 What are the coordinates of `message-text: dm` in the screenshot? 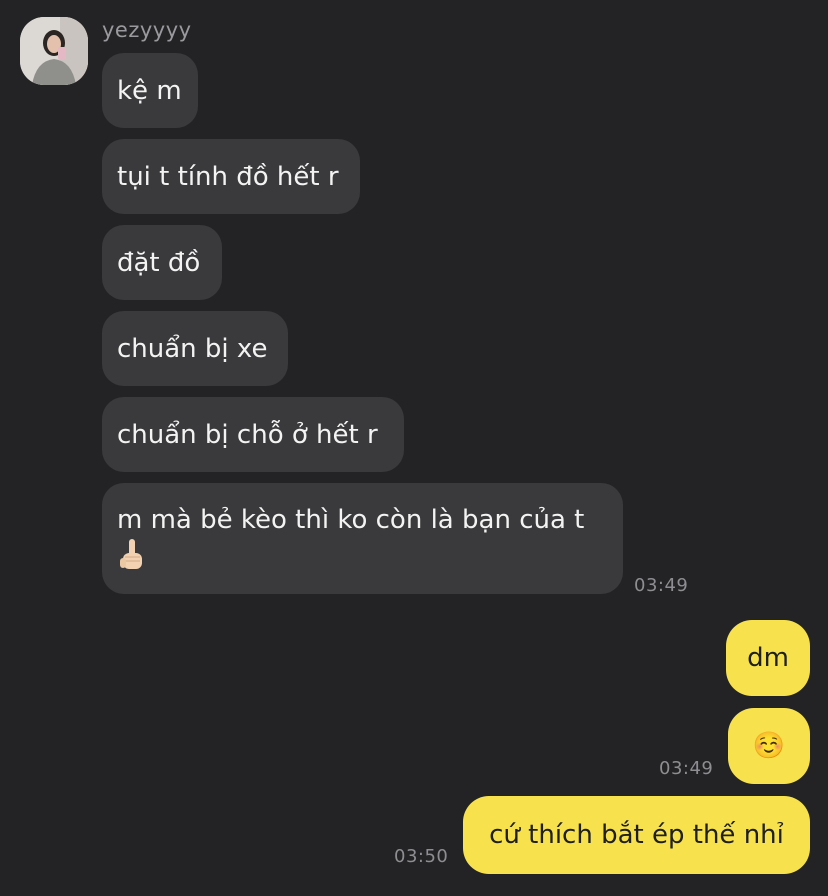 It's located at (768, 658).